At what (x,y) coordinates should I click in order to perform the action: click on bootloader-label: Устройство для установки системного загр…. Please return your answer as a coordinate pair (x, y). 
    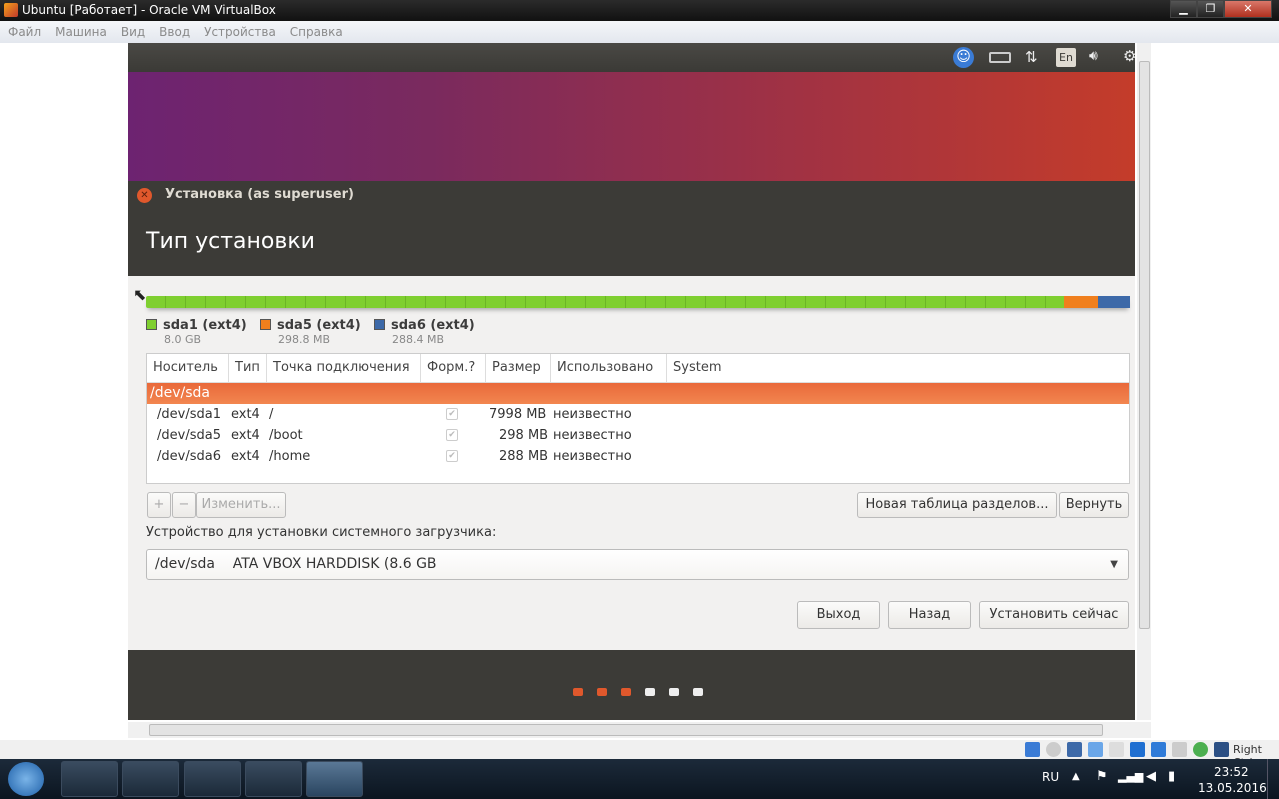
    Looking at the image, I should click on (321, 532).